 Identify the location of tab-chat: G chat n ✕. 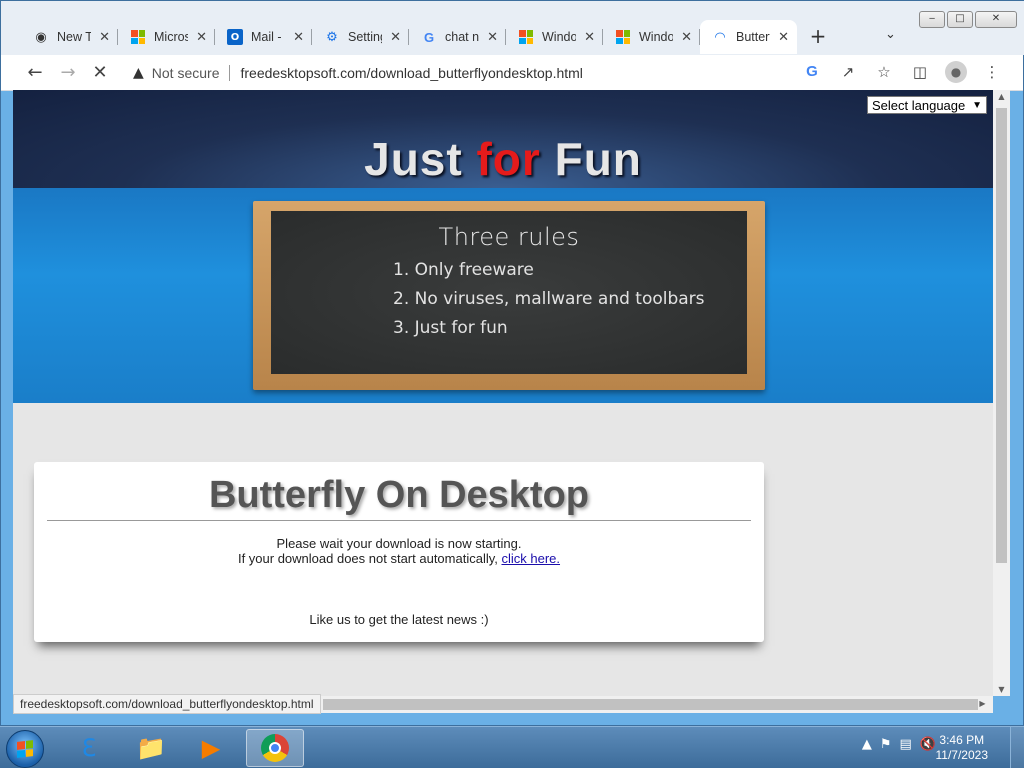
(457, 37).